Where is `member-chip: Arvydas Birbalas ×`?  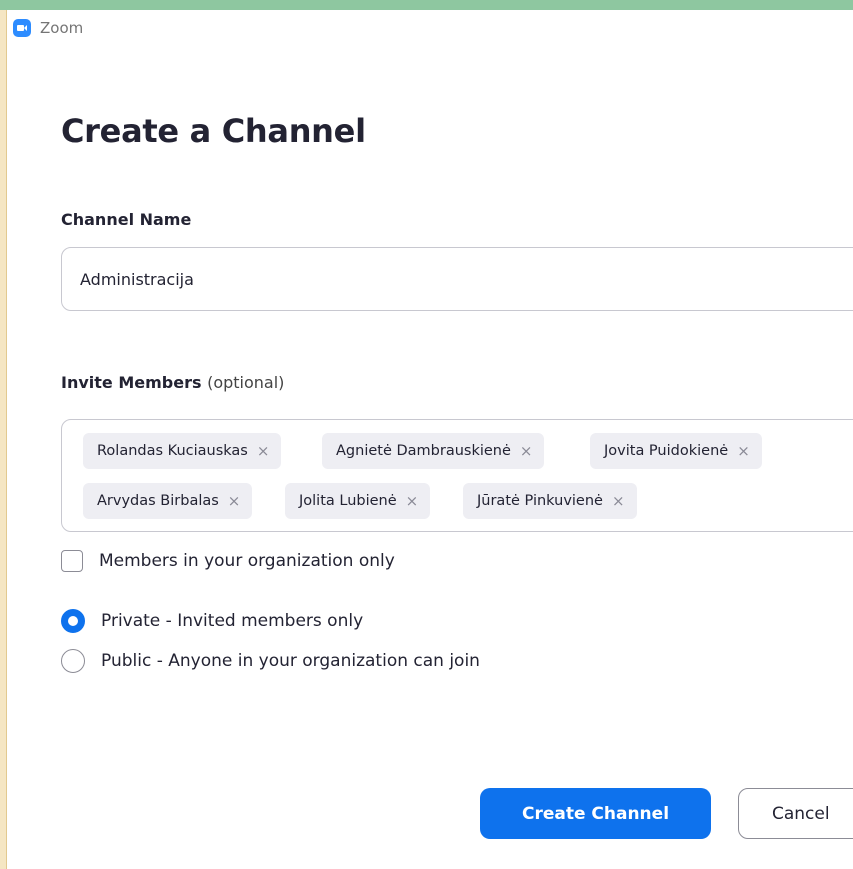 member-chip: Arvydas Birbalas × is located at coordinates (168, 501).